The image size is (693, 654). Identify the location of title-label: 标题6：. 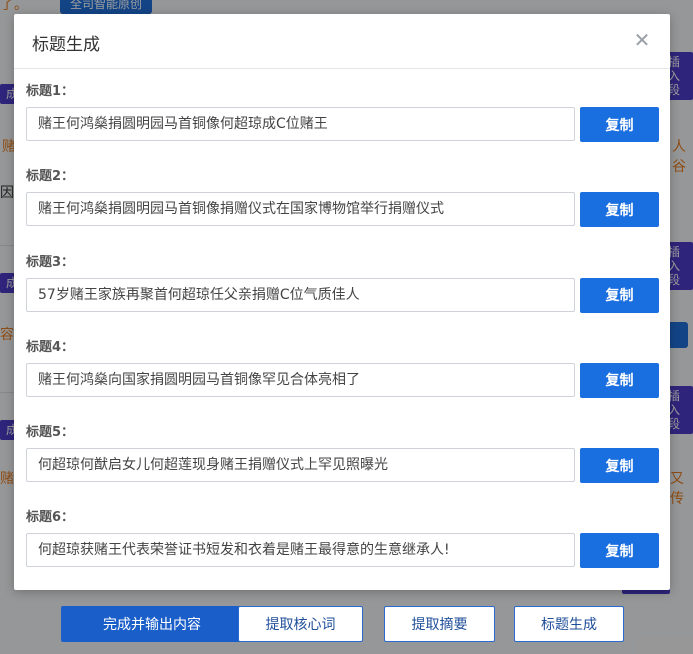
(50, 518).